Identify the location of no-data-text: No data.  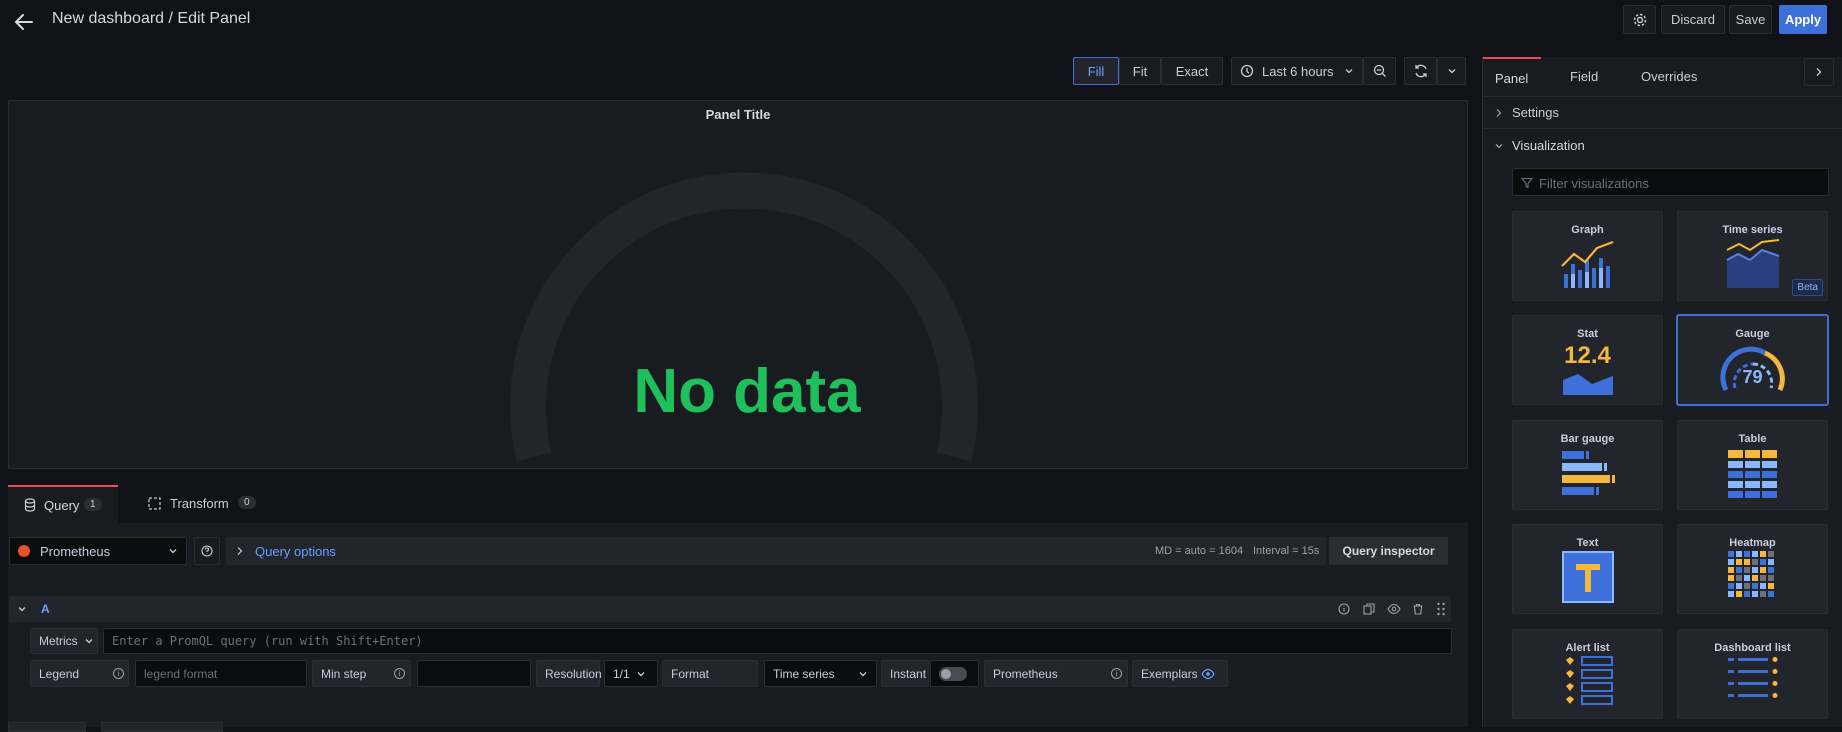
(747, 391).